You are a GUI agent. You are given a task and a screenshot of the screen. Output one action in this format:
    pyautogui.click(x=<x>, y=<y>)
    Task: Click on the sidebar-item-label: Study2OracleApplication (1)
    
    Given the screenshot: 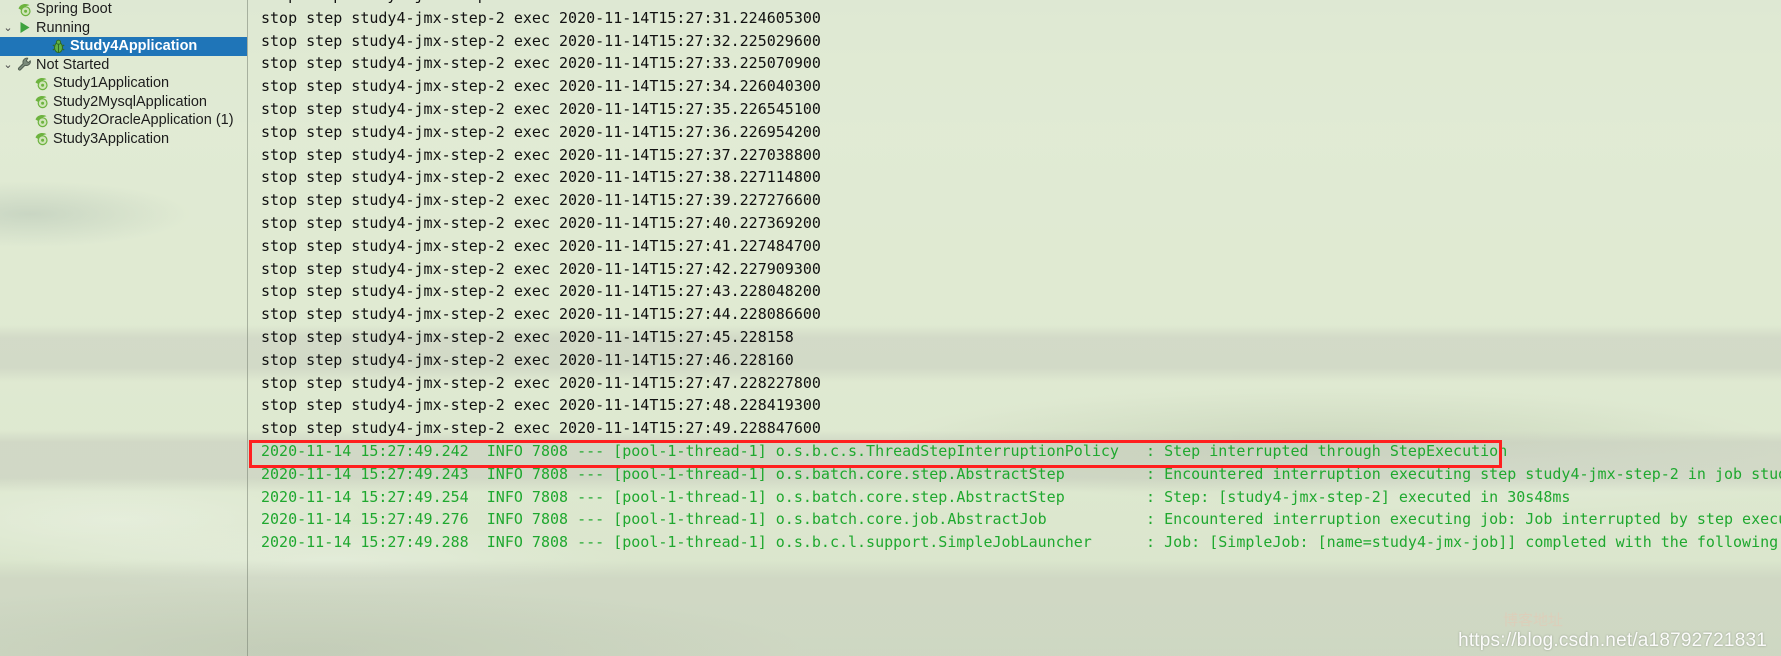 What is the action you would take?
    pyautogui.click(x=143, y=120)
    